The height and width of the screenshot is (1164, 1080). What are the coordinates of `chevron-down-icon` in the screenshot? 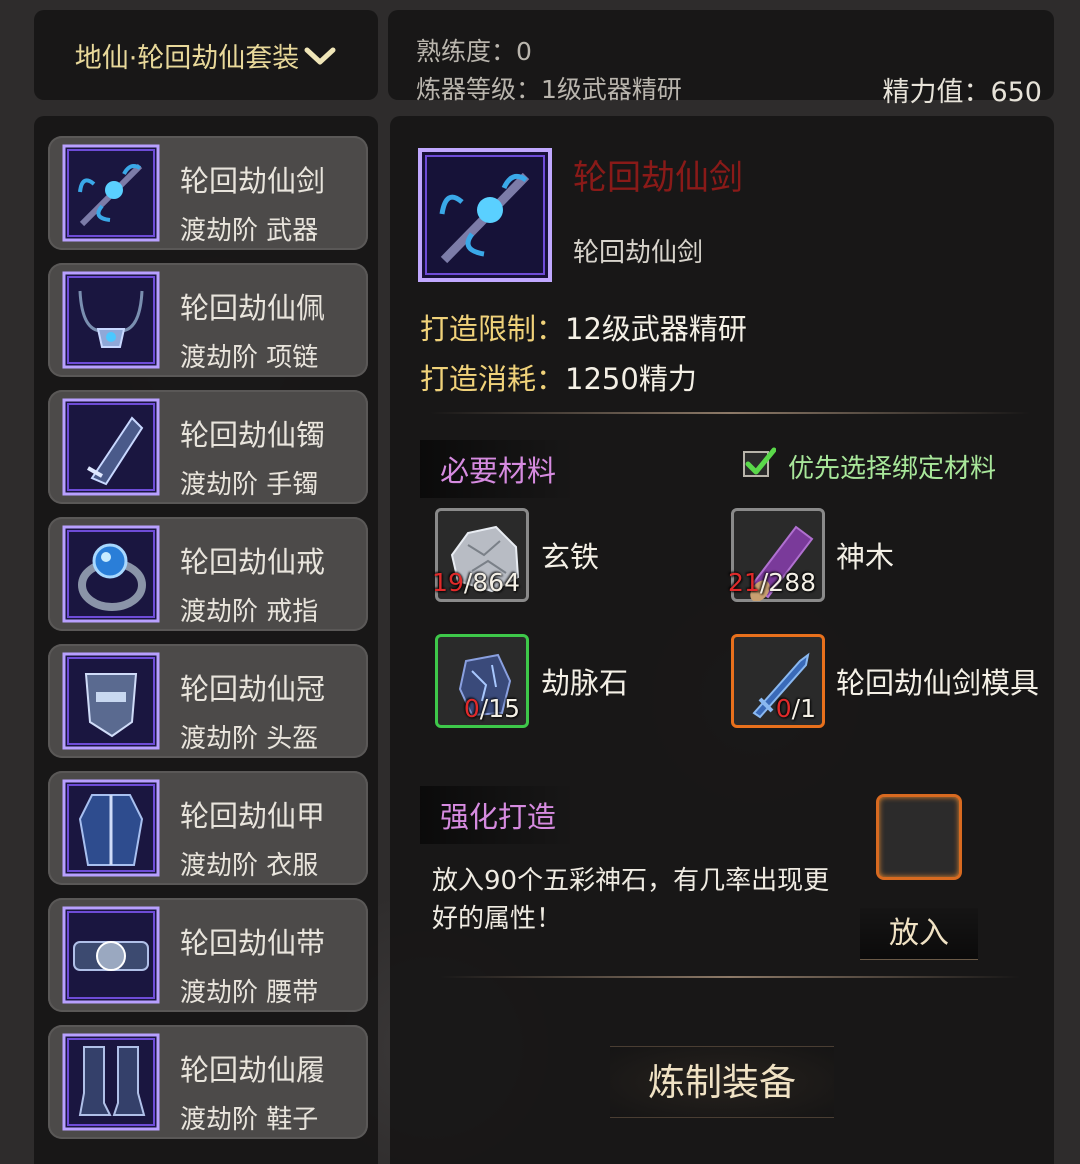 It's located at (320, 56).